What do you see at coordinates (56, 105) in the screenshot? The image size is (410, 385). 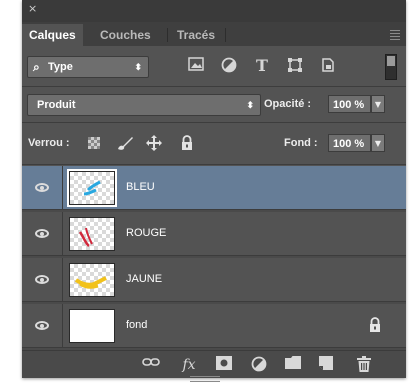 I see `blend-mode-value: Produit` at bounding box center [56, 105].